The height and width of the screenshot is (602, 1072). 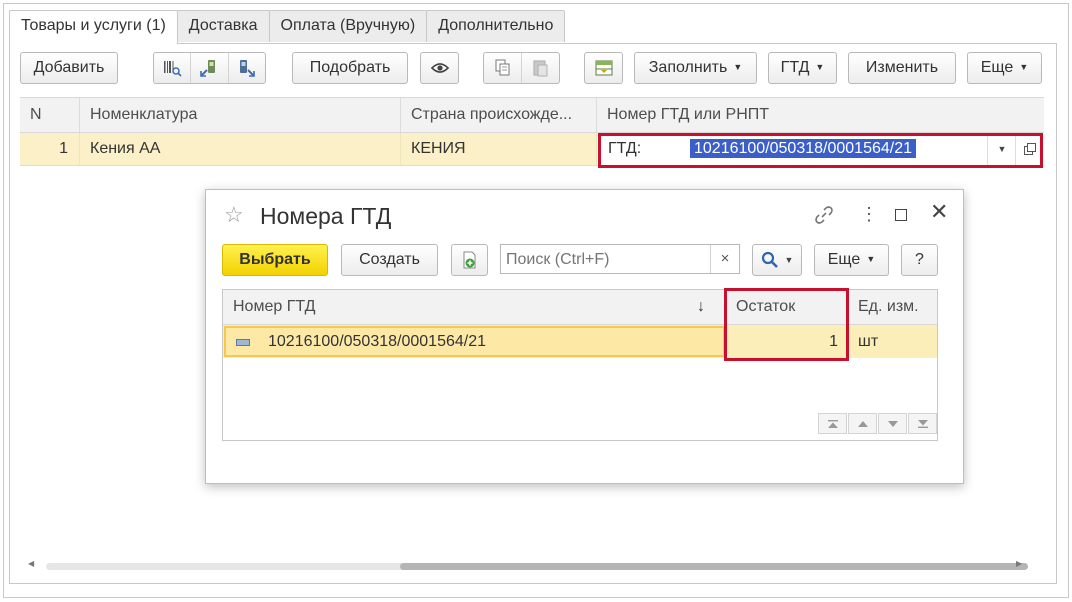 I want to click on eye-icon, so click(x=439, y=68).